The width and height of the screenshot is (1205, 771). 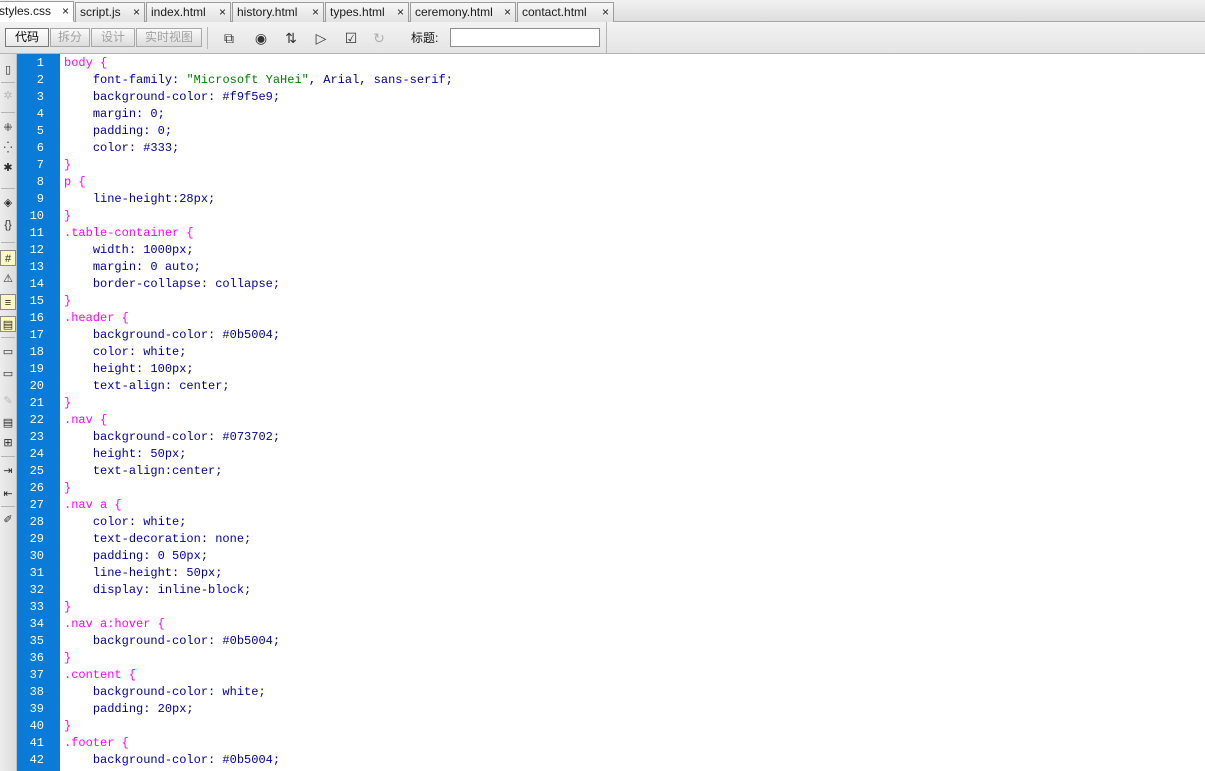 What do you see at coordinates (143, 471) in the screenshot?
I see `code-line: text-align:center;` at bounding box center [143, 471].